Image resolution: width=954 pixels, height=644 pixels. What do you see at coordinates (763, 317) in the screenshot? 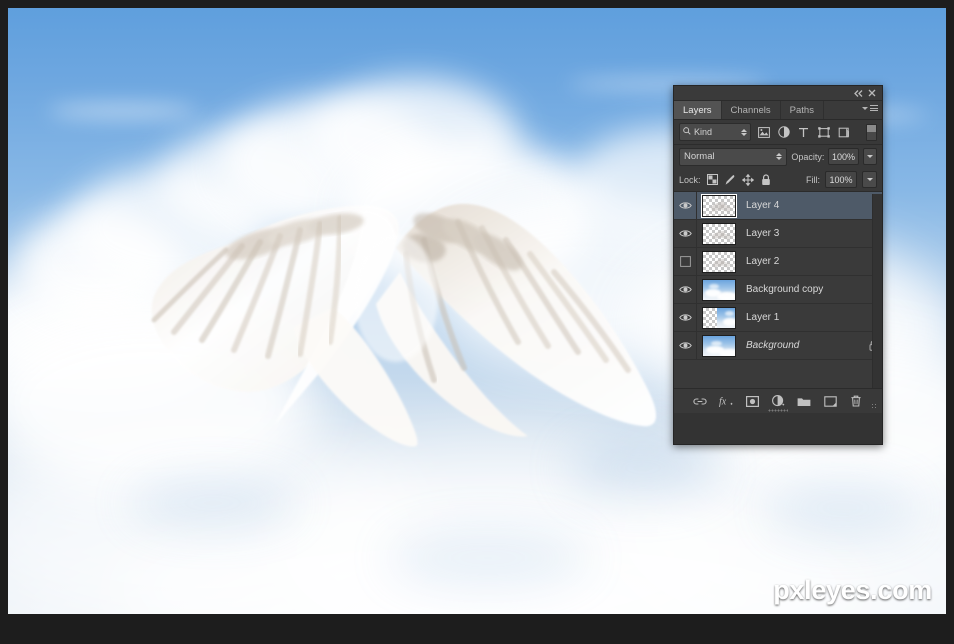
I see `layer-name: Layer 1` at bounding box center [763, 317].